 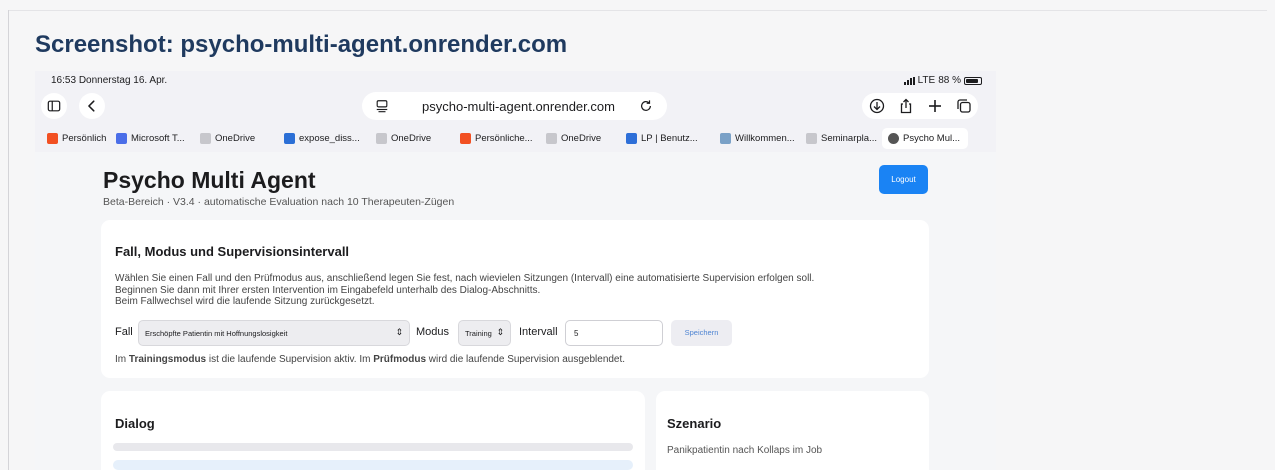 I want to click on status-time: 16:53 Donnerstag 16. Apr., so click(x=109, y=80).